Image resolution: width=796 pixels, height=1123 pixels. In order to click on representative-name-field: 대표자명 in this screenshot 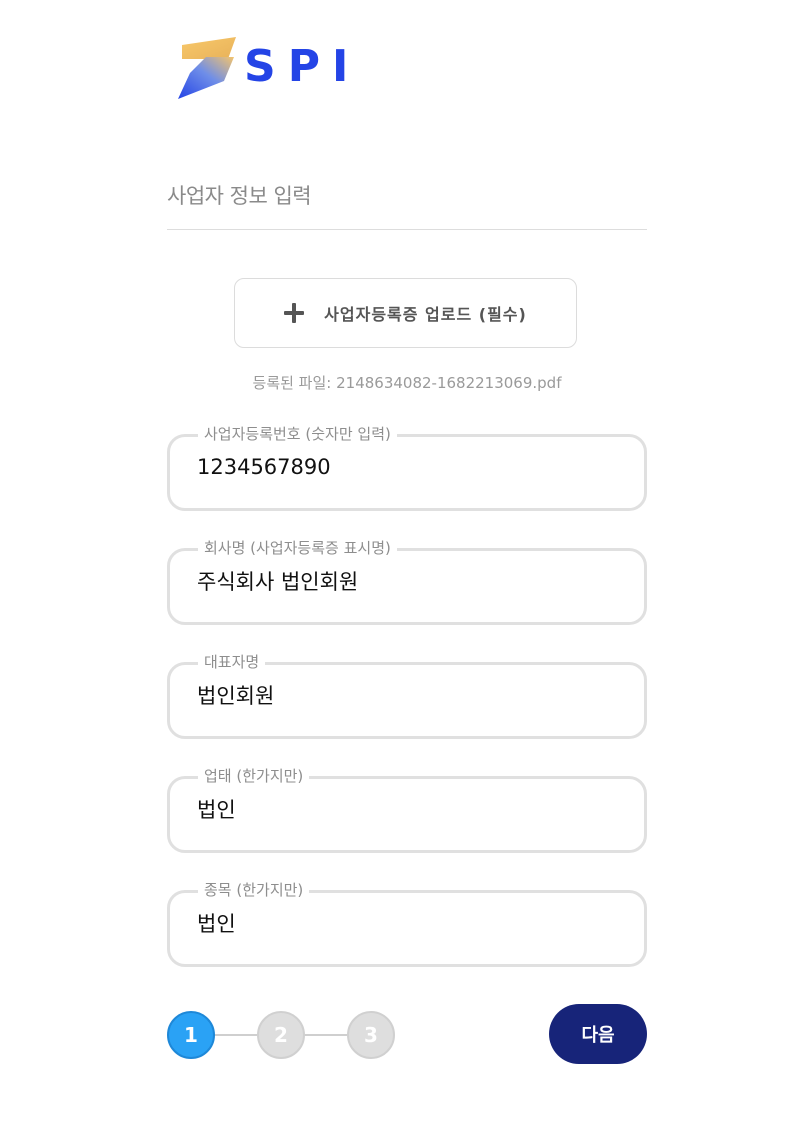, I will do `click(407, 695)`.